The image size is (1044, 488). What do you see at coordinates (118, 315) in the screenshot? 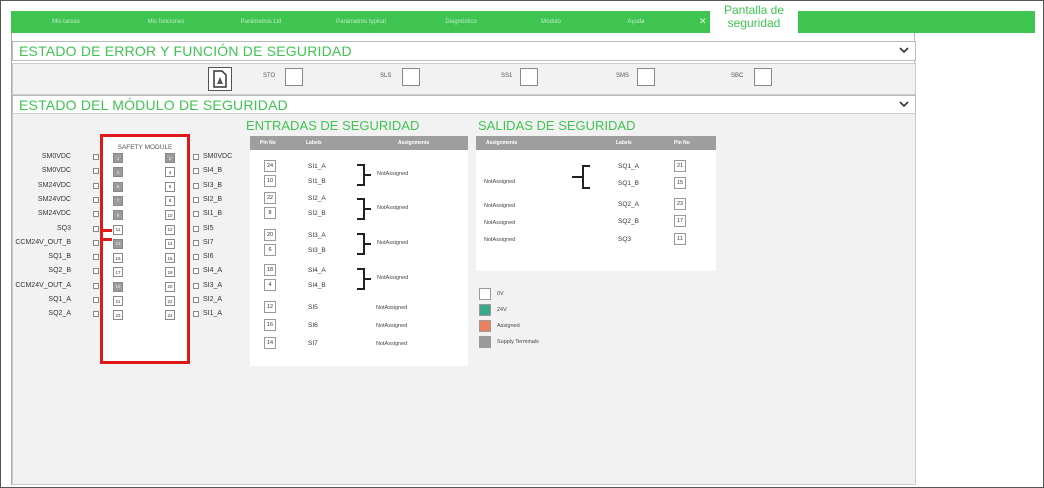
I see `module-pin-left: 23` at bounding box center [118, 315].